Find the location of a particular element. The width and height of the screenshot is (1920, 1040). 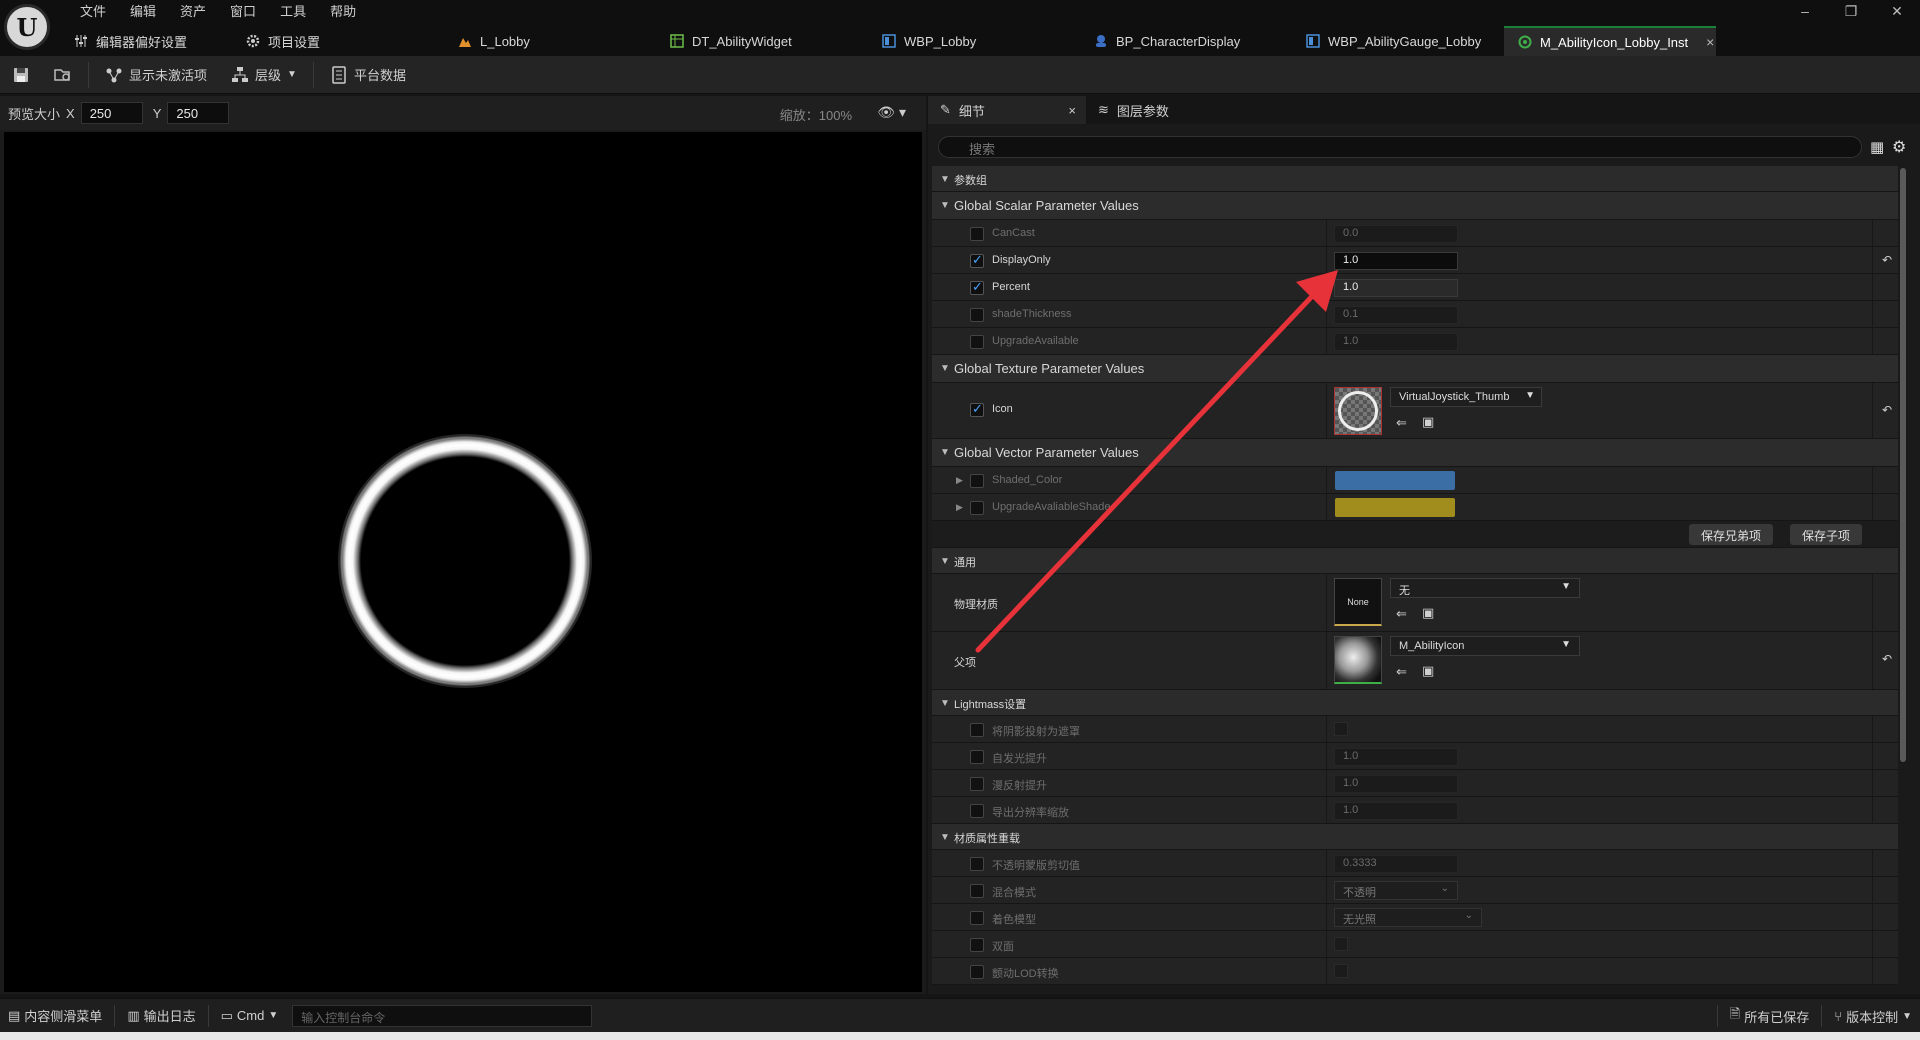

param-value-field: 0.3333 is located at coordinates (1396, 864).